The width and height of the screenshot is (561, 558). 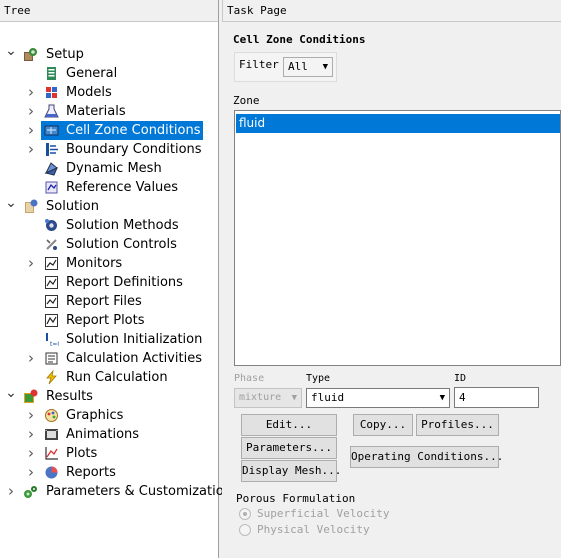 What do you see at coordinates (133, 130) in the screenshot?
I see `tree-item-label: Cell Zone Conditions` at bounding box center [133, 130].